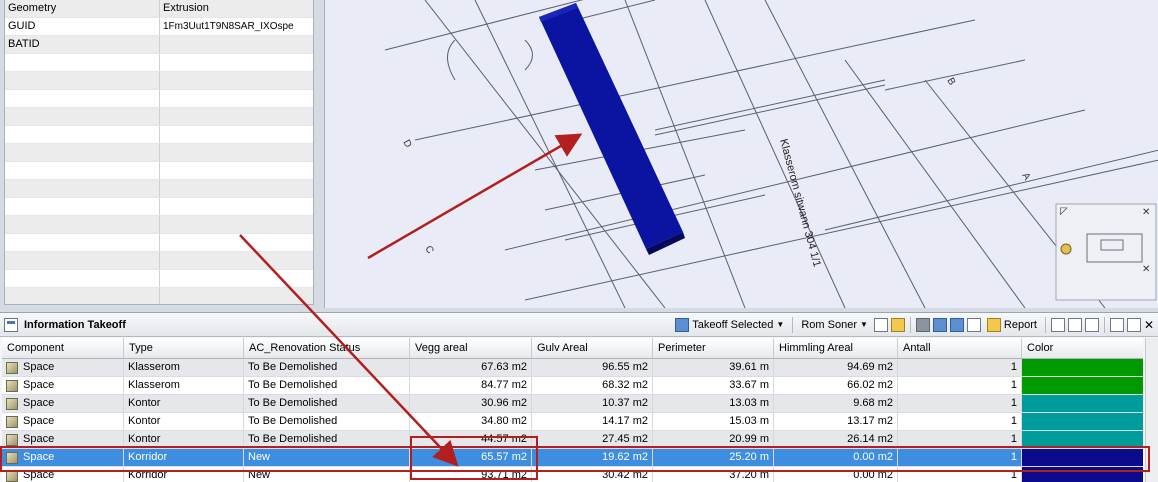 The height and width of the screenshot is (482, 1158). I want to click on panel-splitter, so click(320, 154).